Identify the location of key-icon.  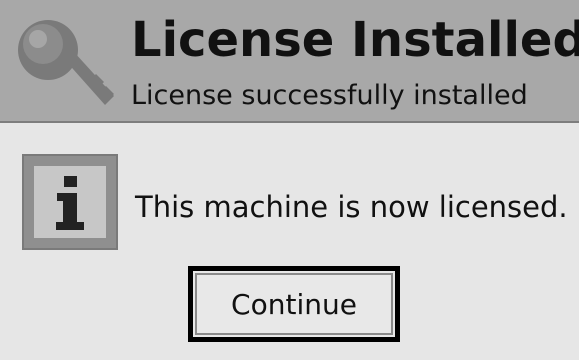
(66, 62).